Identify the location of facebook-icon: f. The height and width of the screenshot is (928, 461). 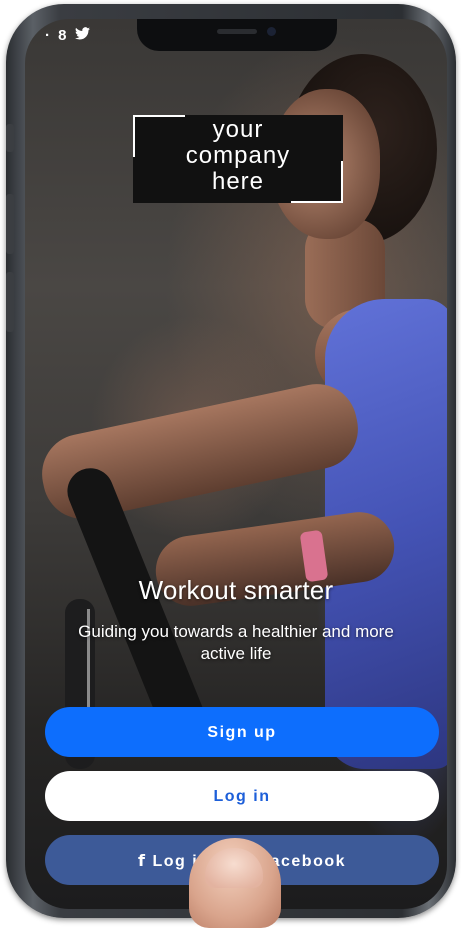
(142, 860).